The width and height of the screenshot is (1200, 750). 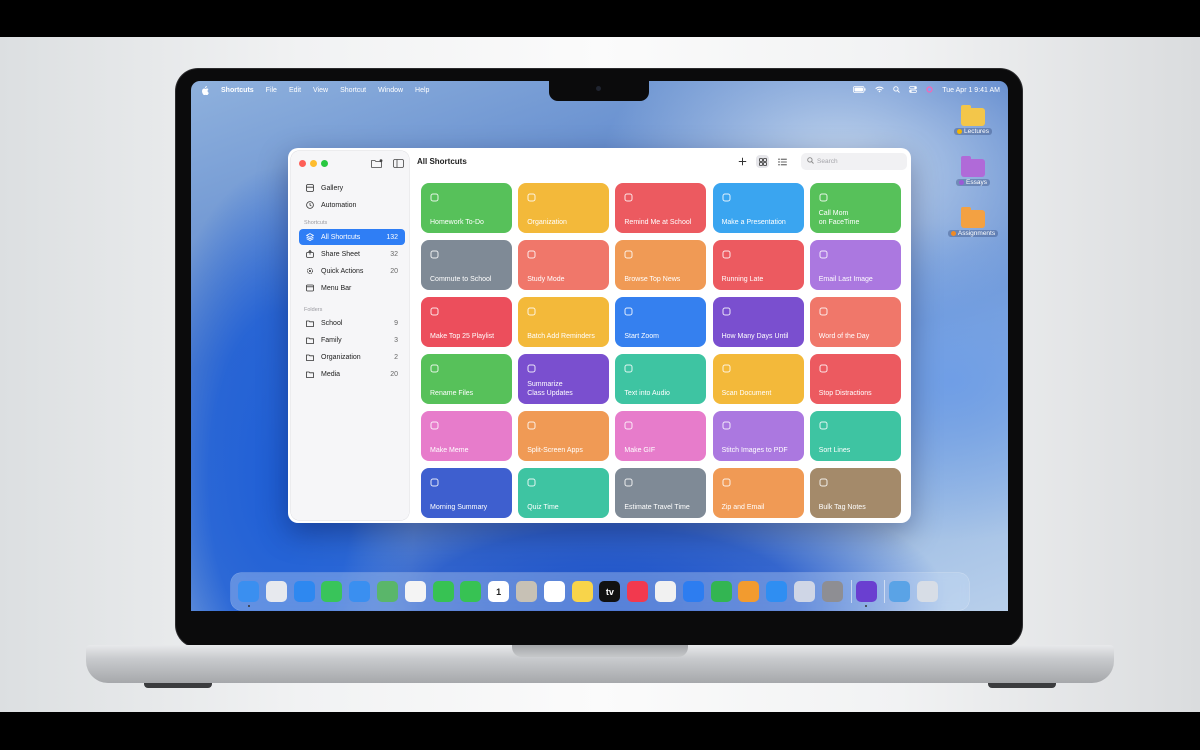 I want to click on shortcut-card: How Many Days Until, so click(x=758, y=322).